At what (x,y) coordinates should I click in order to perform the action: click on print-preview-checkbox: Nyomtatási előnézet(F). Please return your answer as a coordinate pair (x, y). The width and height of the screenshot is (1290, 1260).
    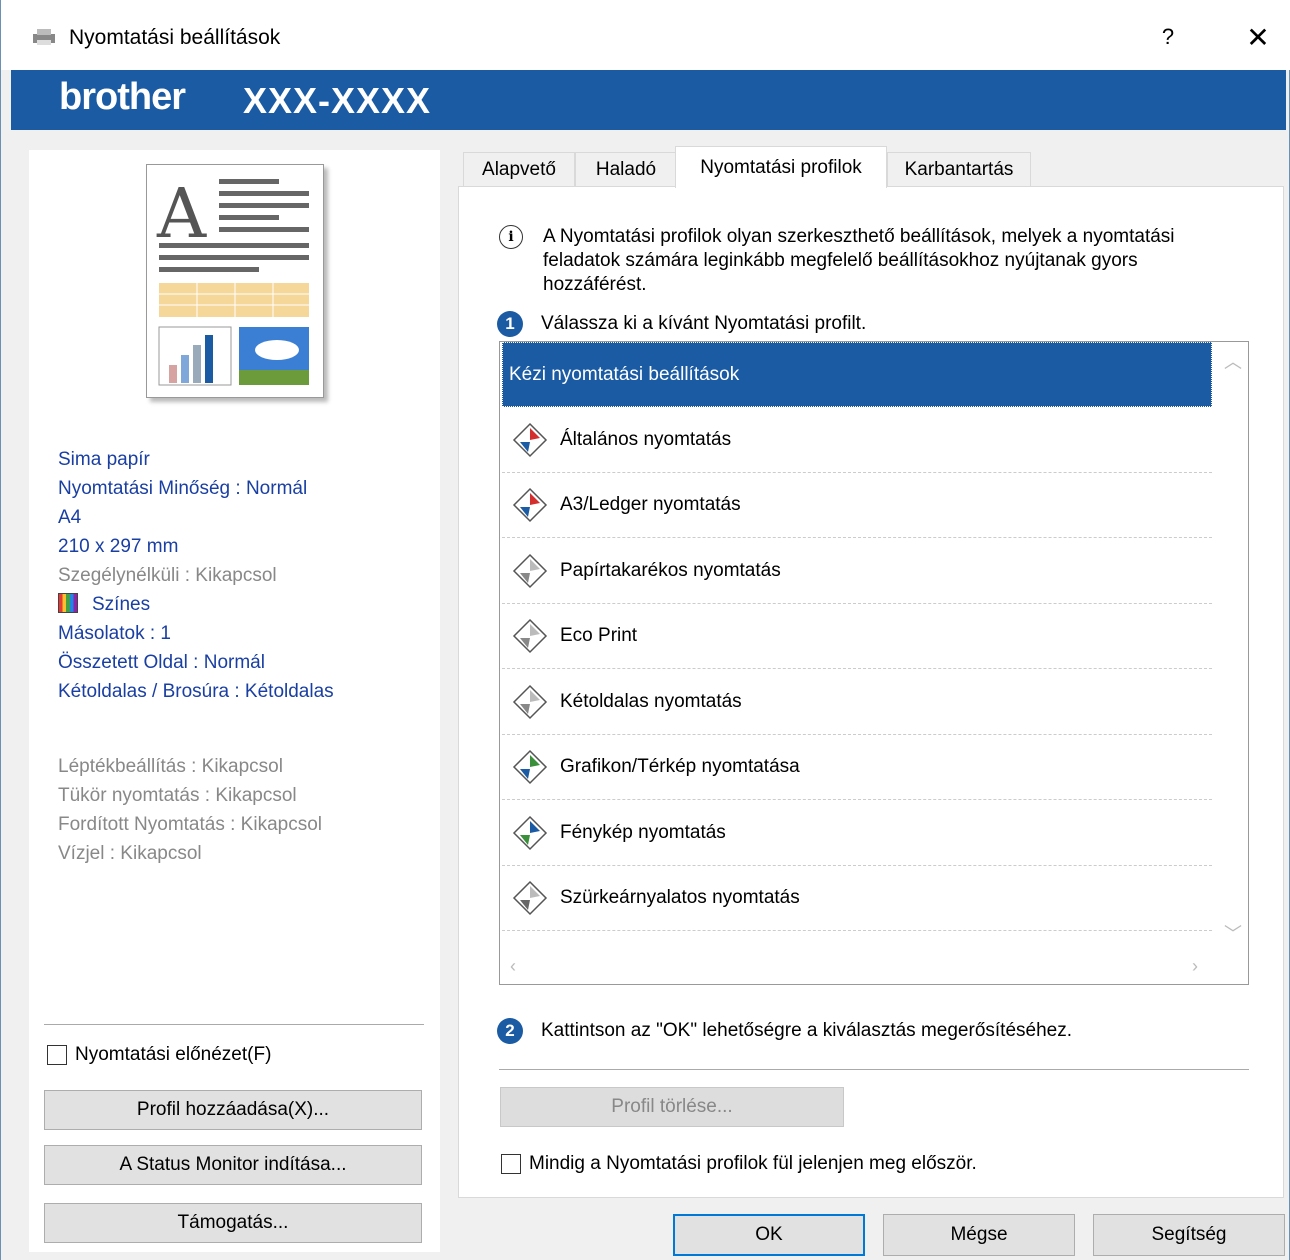
    Looking at the image, I should click on (159, 1055).